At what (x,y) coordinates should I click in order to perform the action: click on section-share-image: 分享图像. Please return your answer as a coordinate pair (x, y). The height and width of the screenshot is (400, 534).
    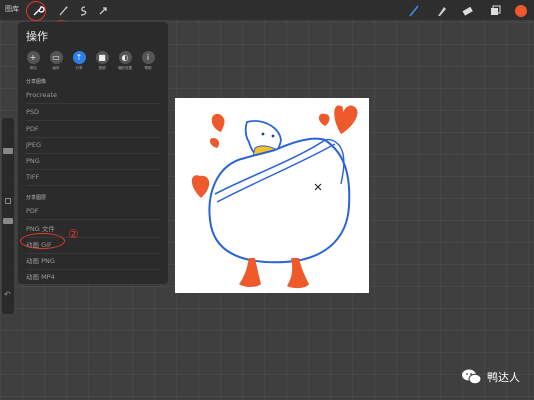
    Looking at the image, I should click on (36, 82).